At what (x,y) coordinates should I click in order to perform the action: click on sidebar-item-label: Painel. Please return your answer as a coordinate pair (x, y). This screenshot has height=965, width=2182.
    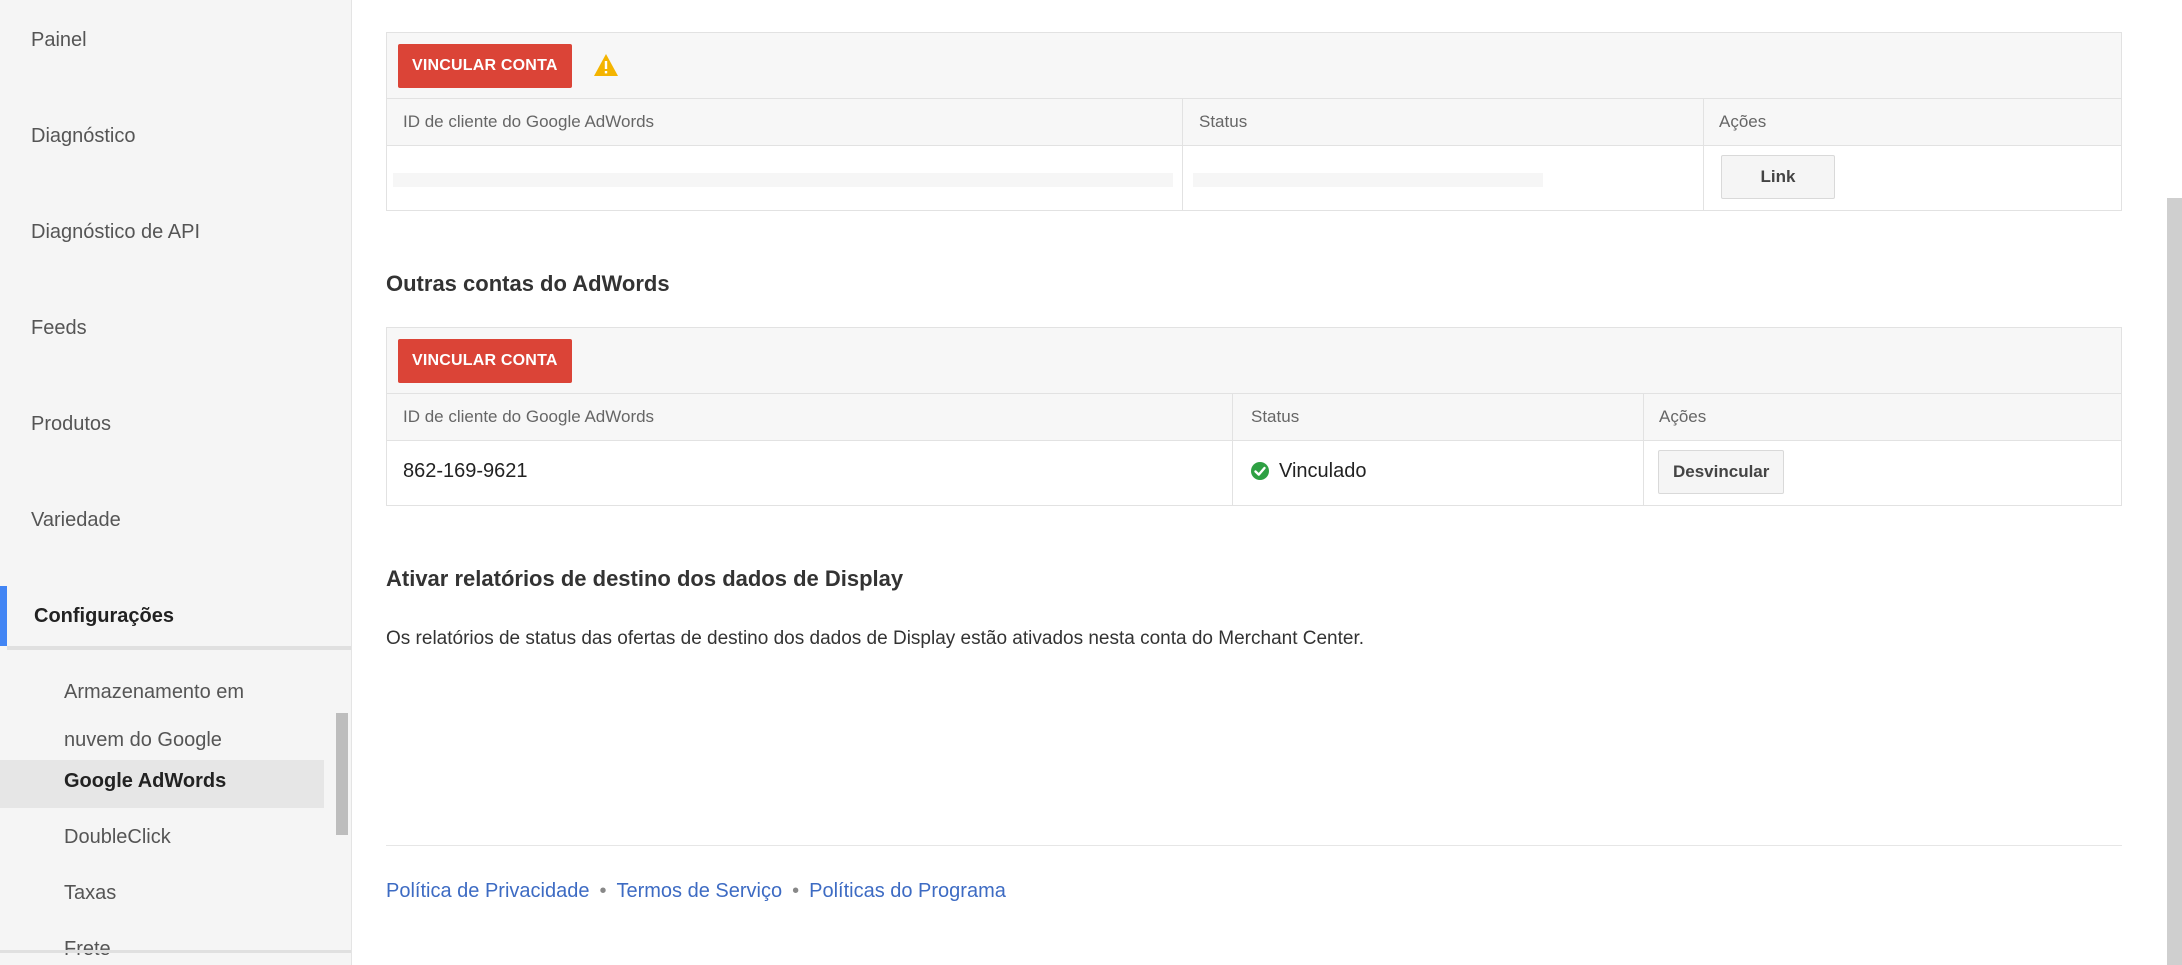
    Looking at the image, I should click on (59, 39).